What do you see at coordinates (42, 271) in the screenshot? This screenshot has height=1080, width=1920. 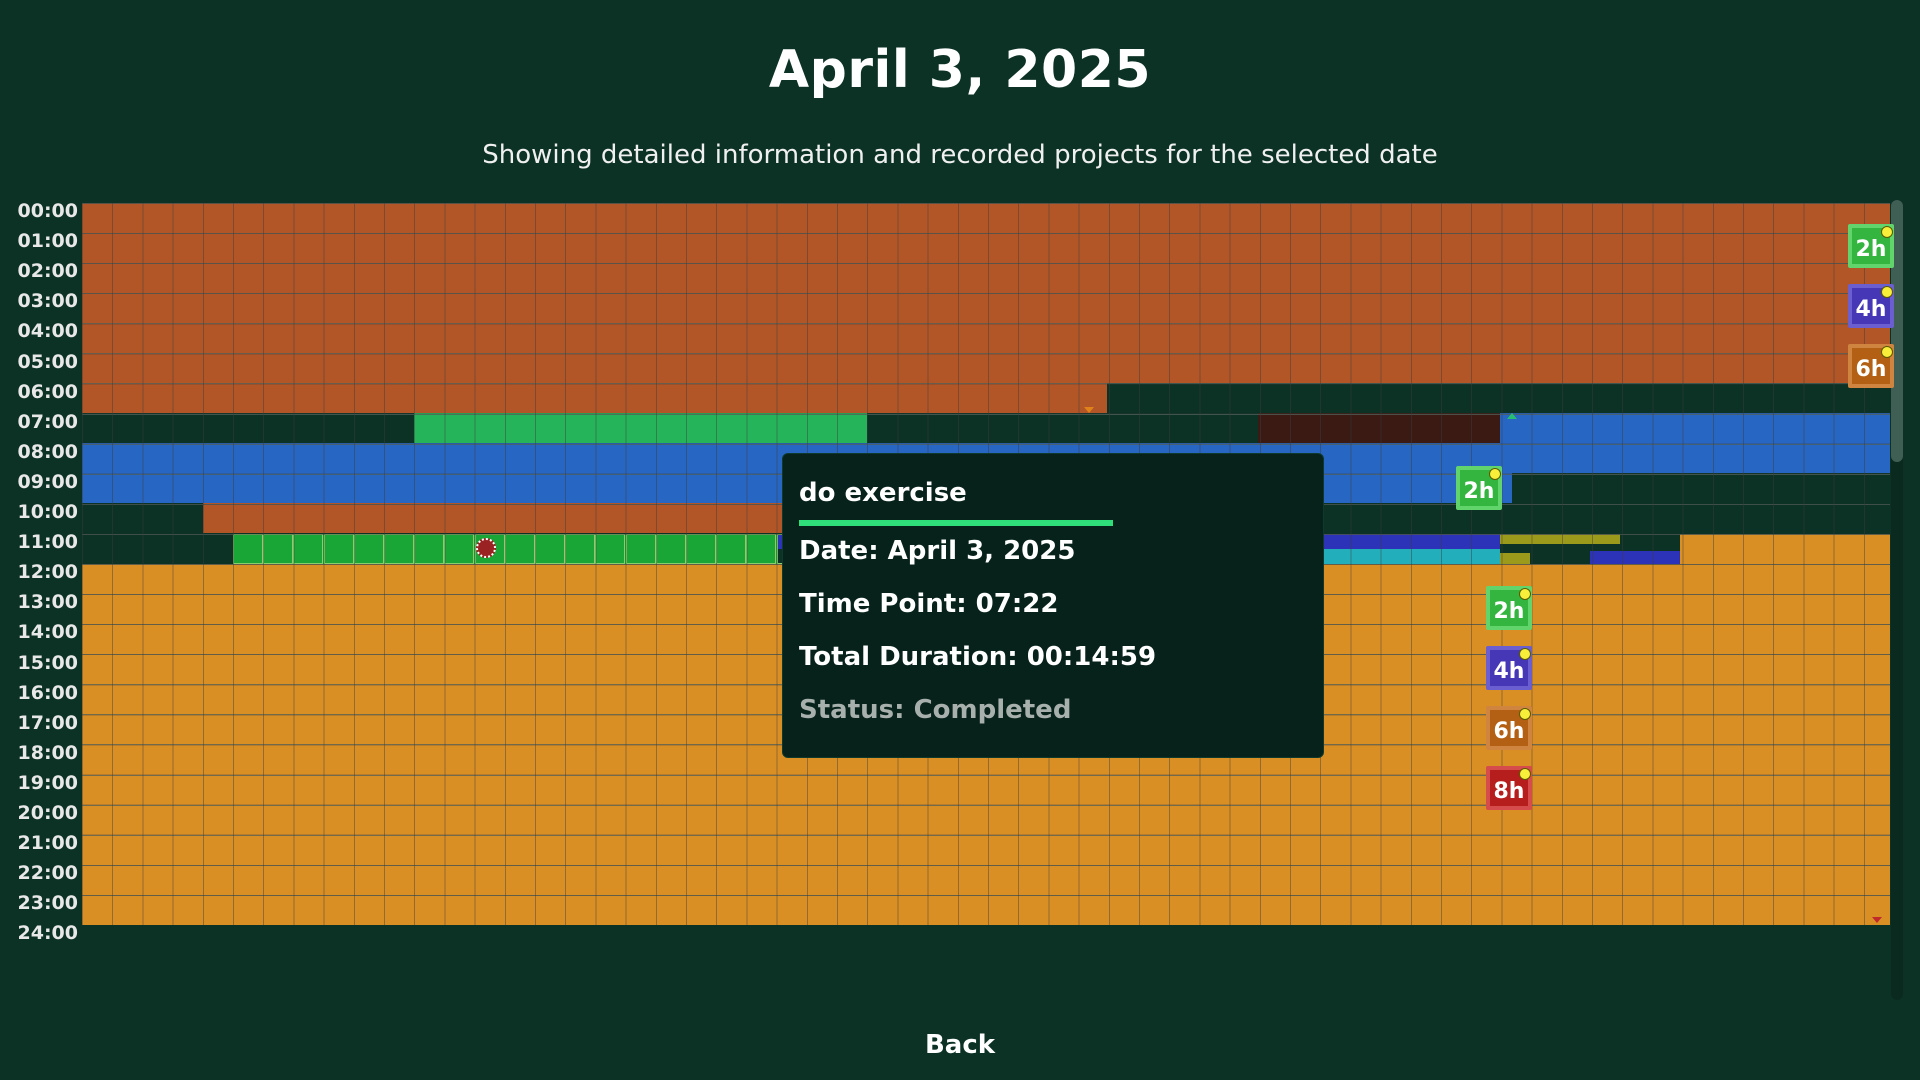 I see `hour-label: 02:00` at bounding box center [42, 271].